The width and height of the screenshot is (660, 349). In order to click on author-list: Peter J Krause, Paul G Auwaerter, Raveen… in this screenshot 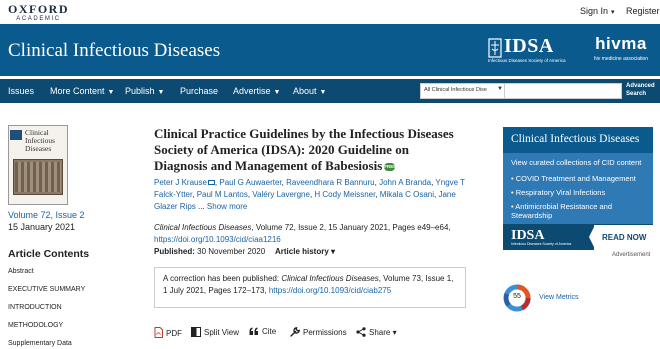, I will do `click(314, 195)`.